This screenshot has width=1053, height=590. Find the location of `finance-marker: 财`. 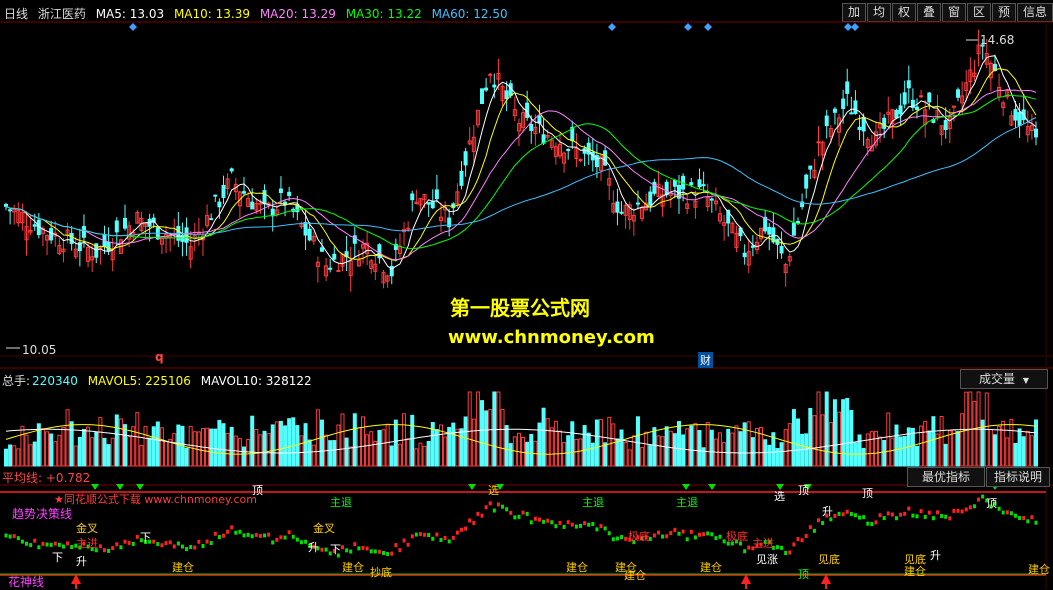

finance-marker: 财 is located at coordinates (705, 360).